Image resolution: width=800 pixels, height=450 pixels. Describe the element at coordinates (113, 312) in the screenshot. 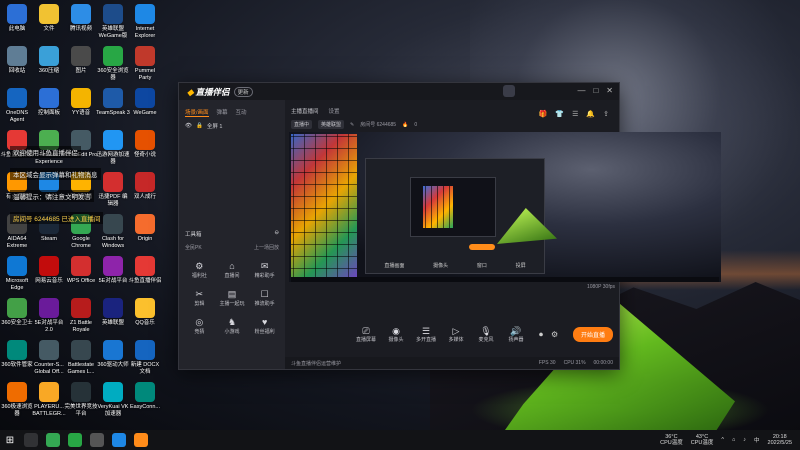

I see `desktop-icon: 英雄联盟` at that location.